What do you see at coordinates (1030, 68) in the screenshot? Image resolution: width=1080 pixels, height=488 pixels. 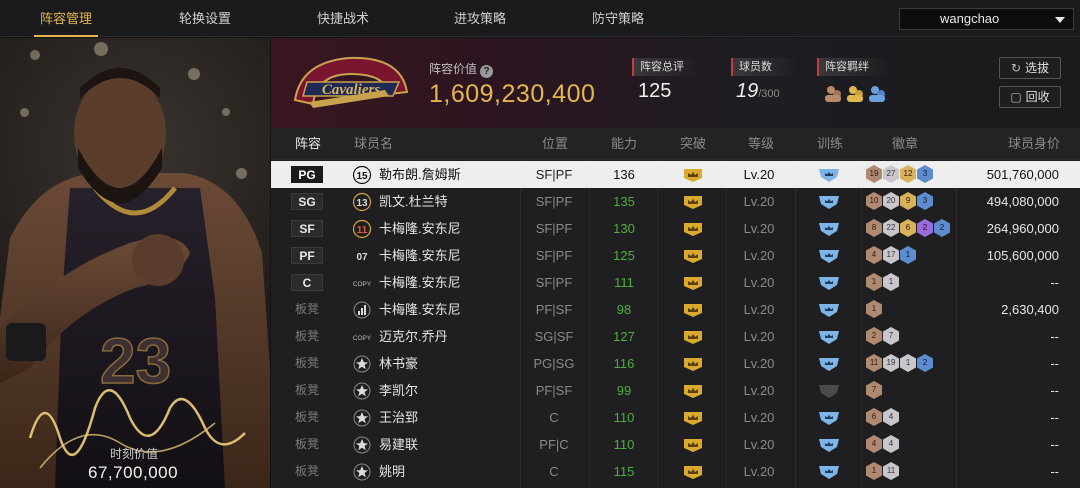 I see `select-button: ↻ 选拔` at bounding box center [1030, 68].